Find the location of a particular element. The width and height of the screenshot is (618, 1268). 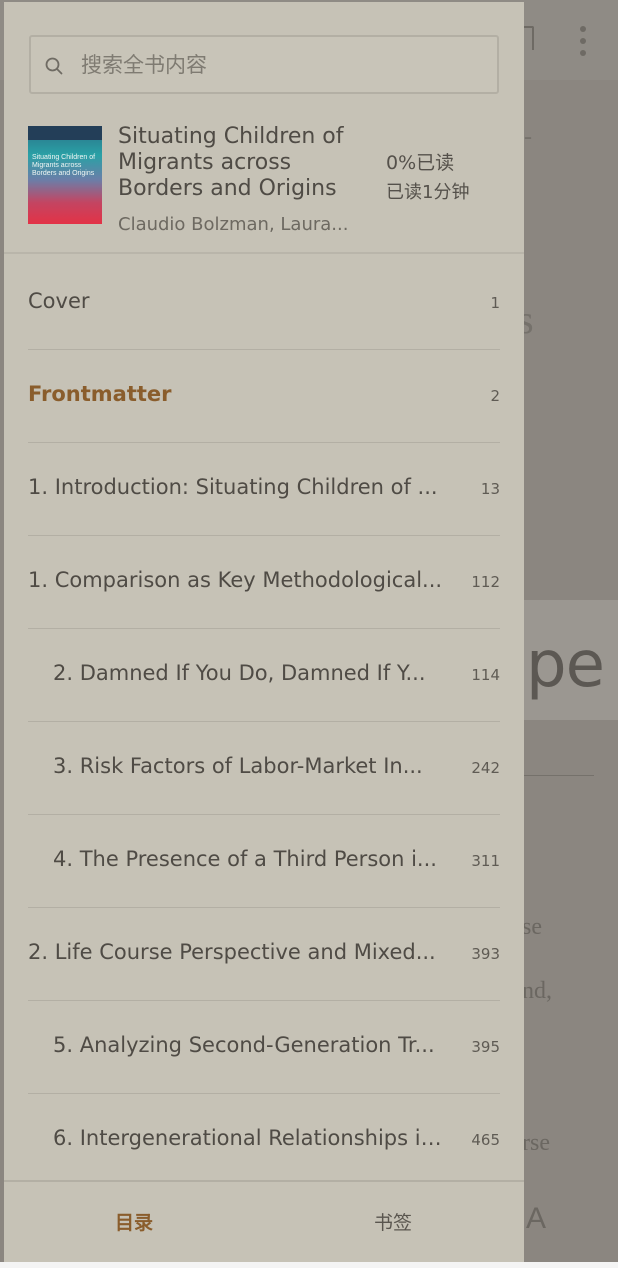

toc-item-page: 1 is located at coordinates (495, 303).